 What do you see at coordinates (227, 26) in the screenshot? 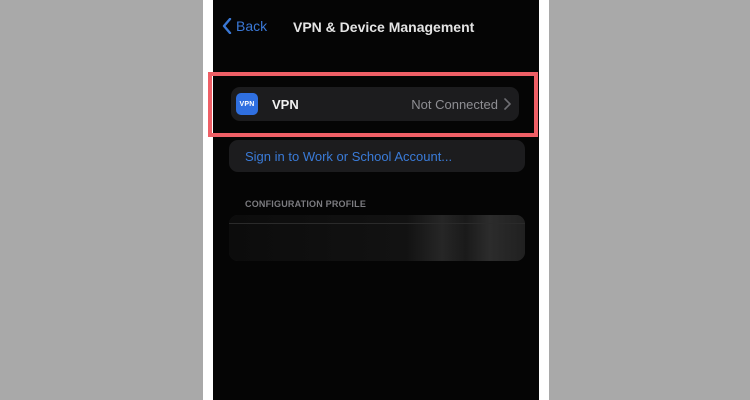
I see `chevron-left-icon` at bounding box center [227, 26].